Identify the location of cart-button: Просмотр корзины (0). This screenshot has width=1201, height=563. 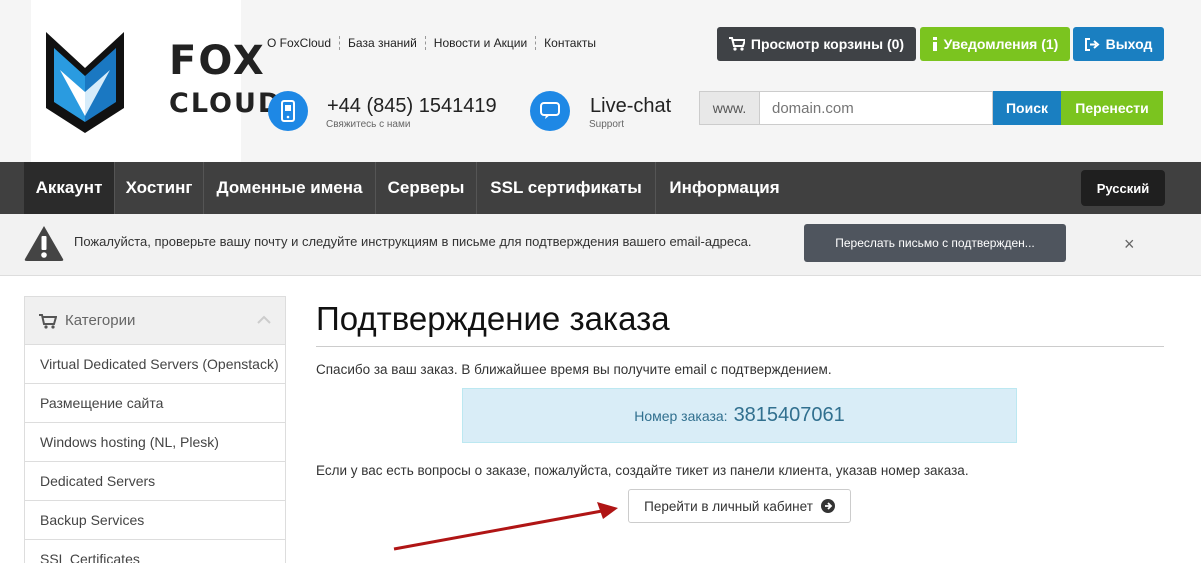
(816, 44).